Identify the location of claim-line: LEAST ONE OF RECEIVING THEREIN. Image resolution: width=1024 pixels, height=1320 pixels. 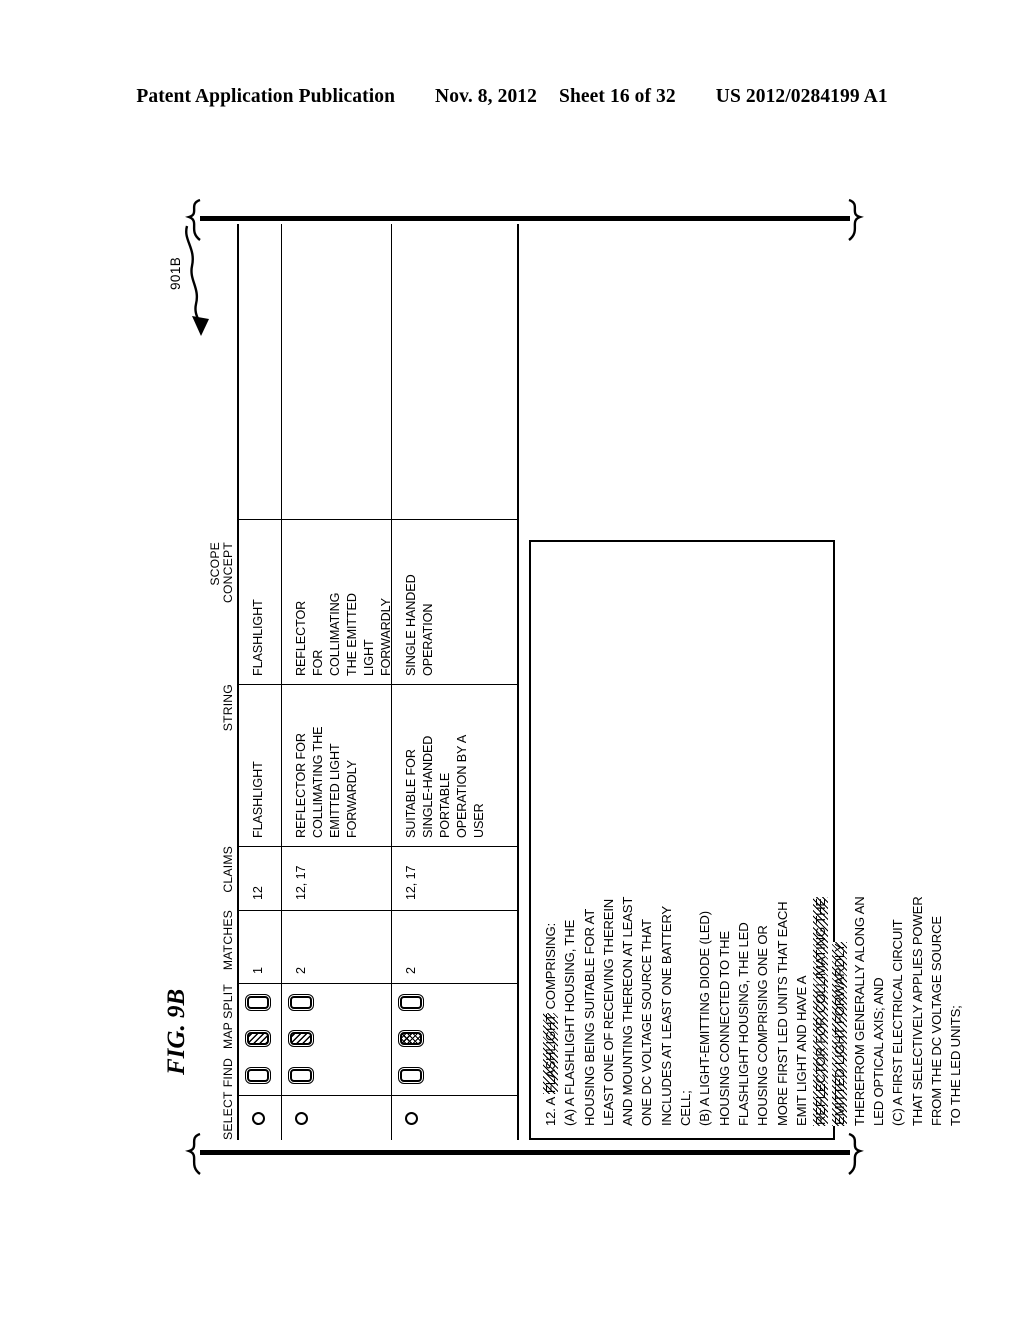
(608, 840).